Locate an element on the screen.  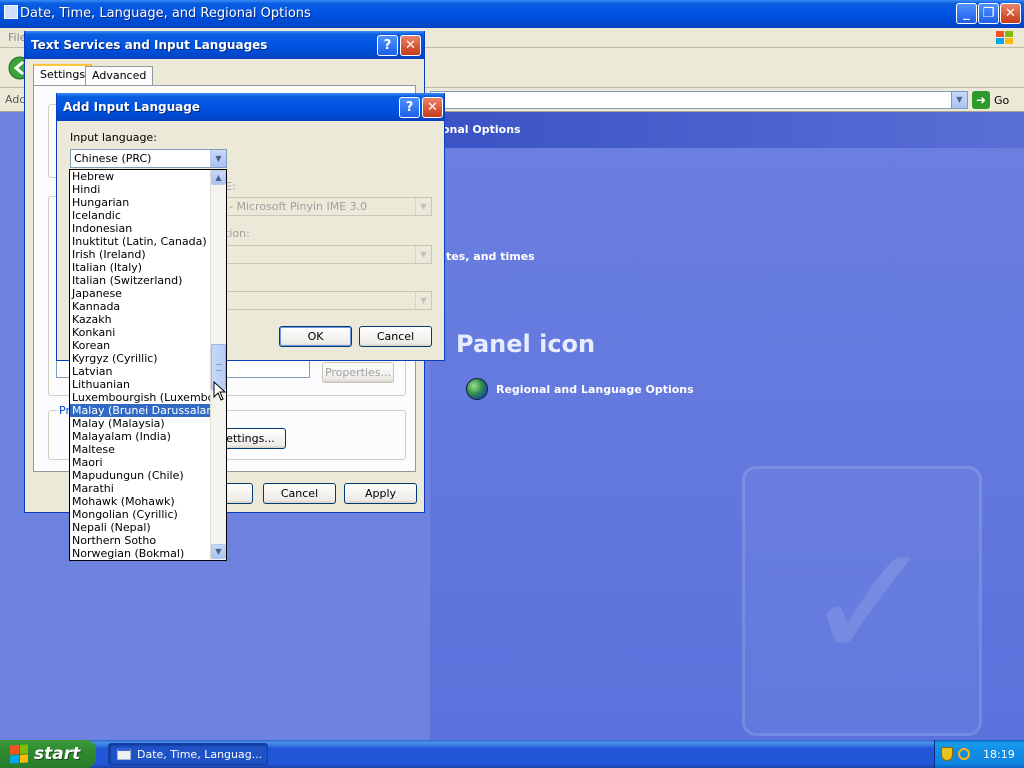
language-option: Maltese is located at coordinates (140, 449).